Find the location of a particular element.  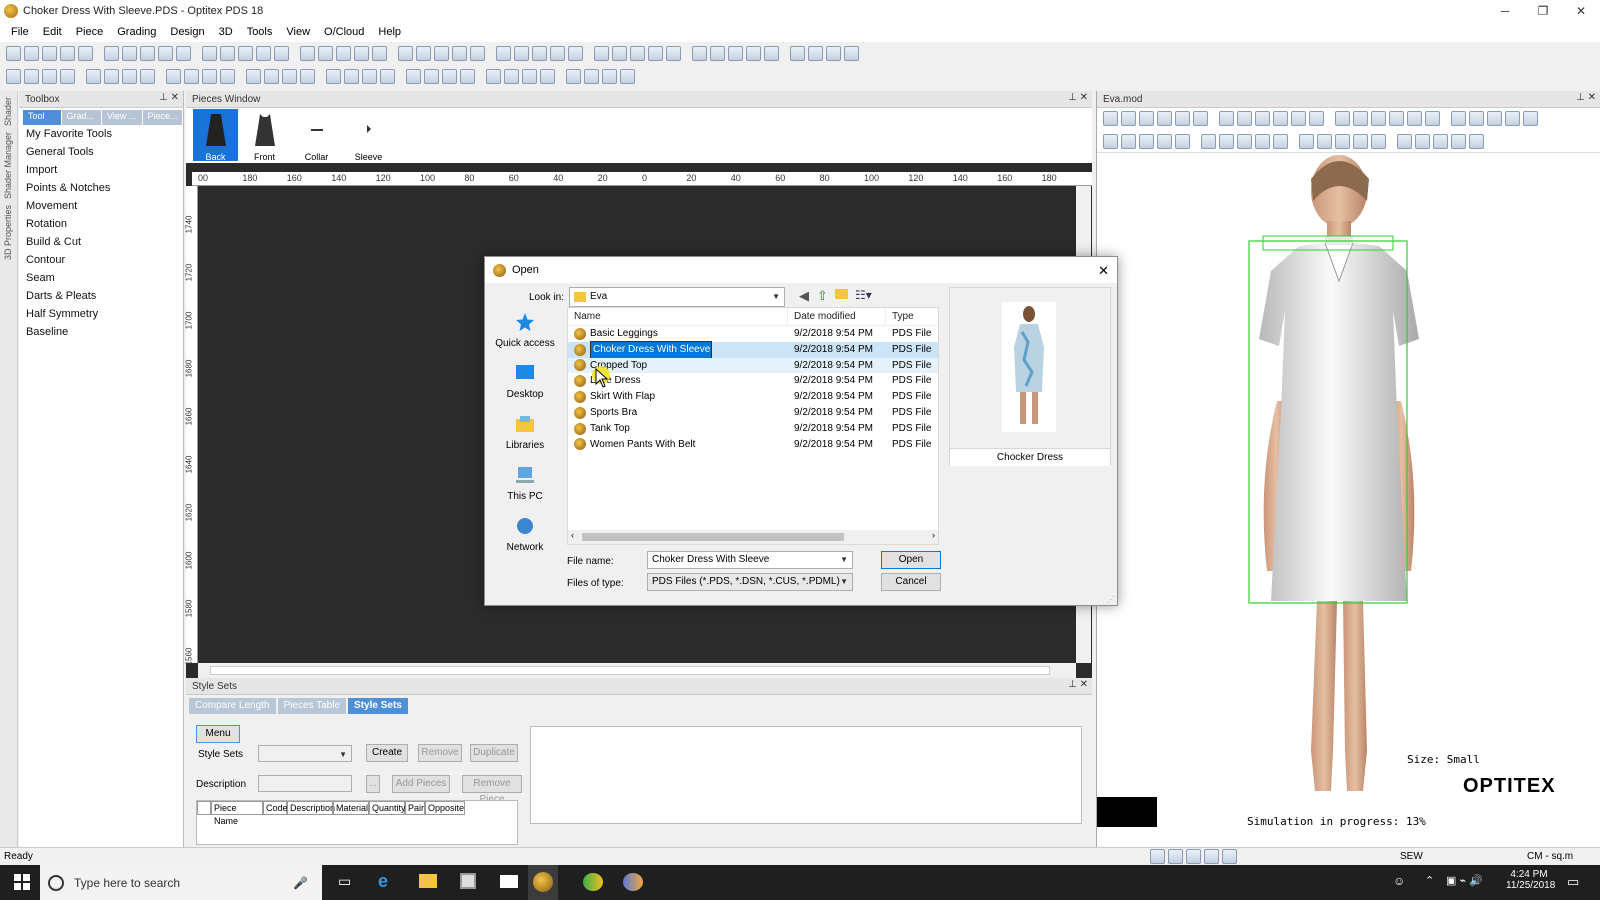

view-menu-icon: ☷▾ is located at coordinates (863, 295).